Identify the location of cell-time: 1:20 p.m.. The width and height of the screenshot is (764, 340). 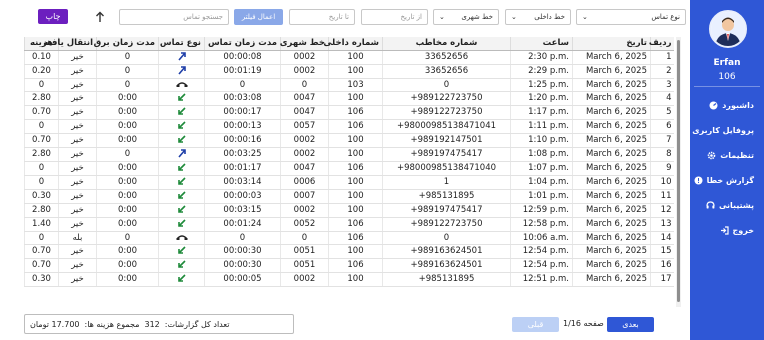
(541, 98).